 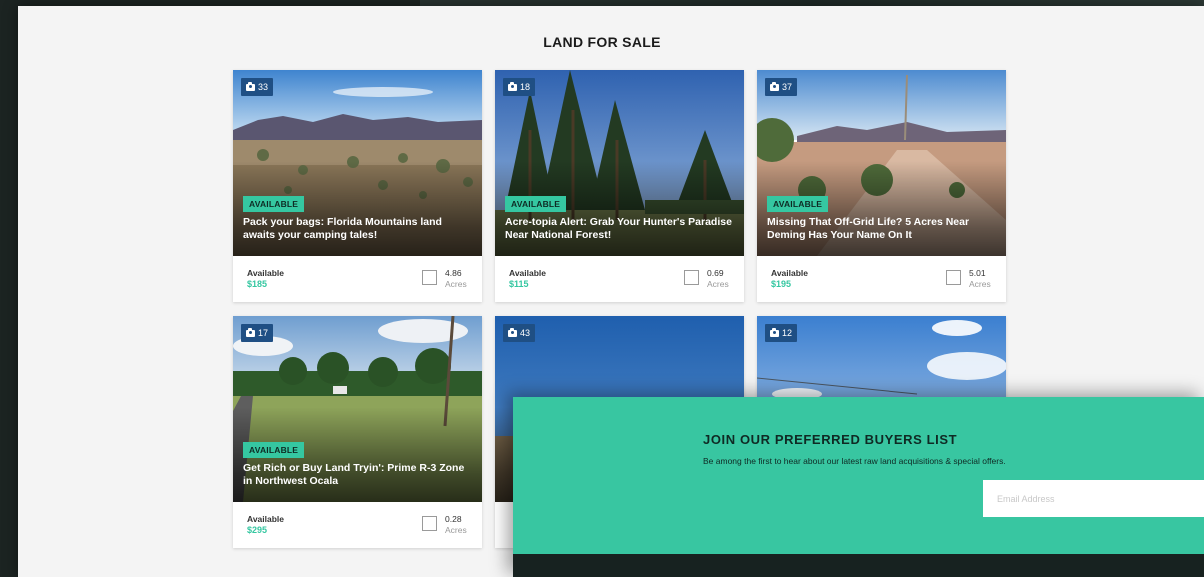 I want to click on signup-title: JOIN OUR PREFERRED BUYERS LIST, so click(x=830, y=439).